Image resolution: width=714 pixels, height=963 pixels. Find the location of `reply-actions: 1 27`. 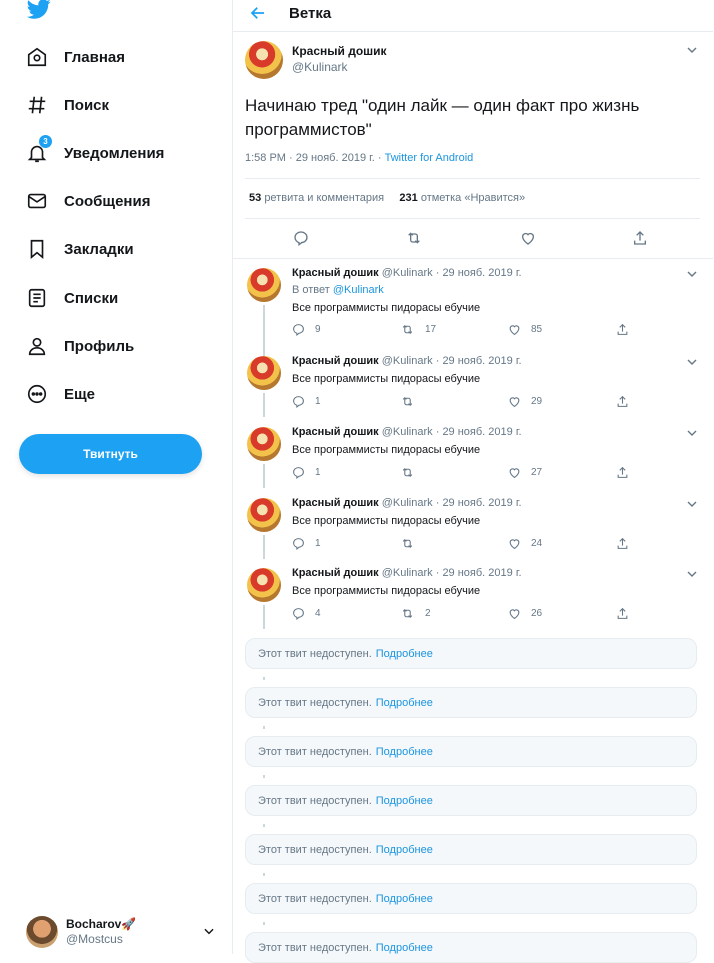

reply-actions: 1 27 is located at coordinates (464, 472).